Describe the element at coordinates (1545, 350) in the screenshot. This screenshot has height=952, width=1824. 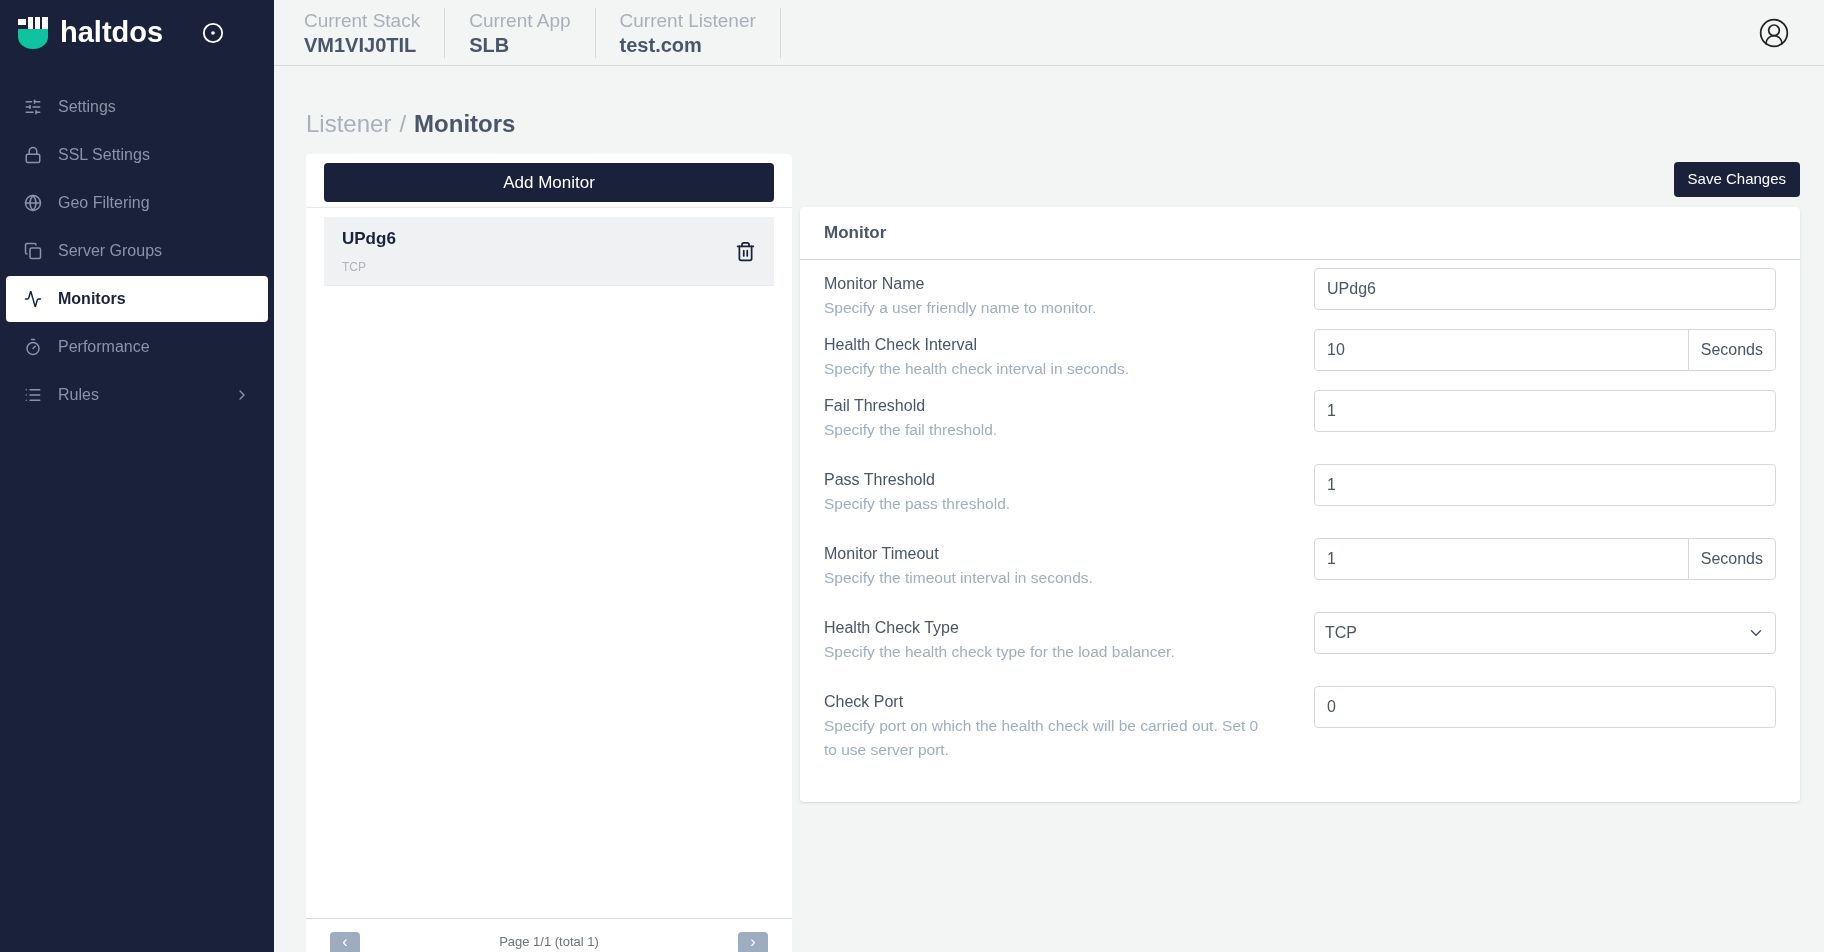
I see `input-field: 10 Seconds` at that location.